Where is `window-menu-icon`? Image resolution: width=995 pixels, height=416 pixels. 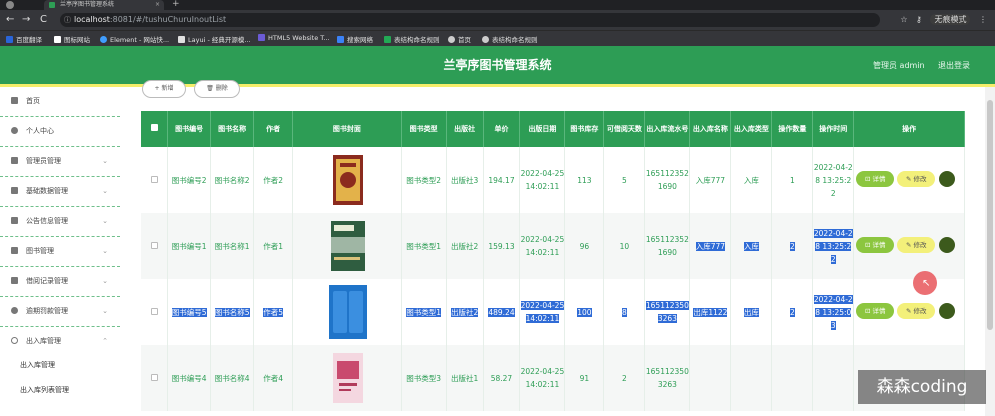 window-menu-icon is located at coordinates (10, 5).